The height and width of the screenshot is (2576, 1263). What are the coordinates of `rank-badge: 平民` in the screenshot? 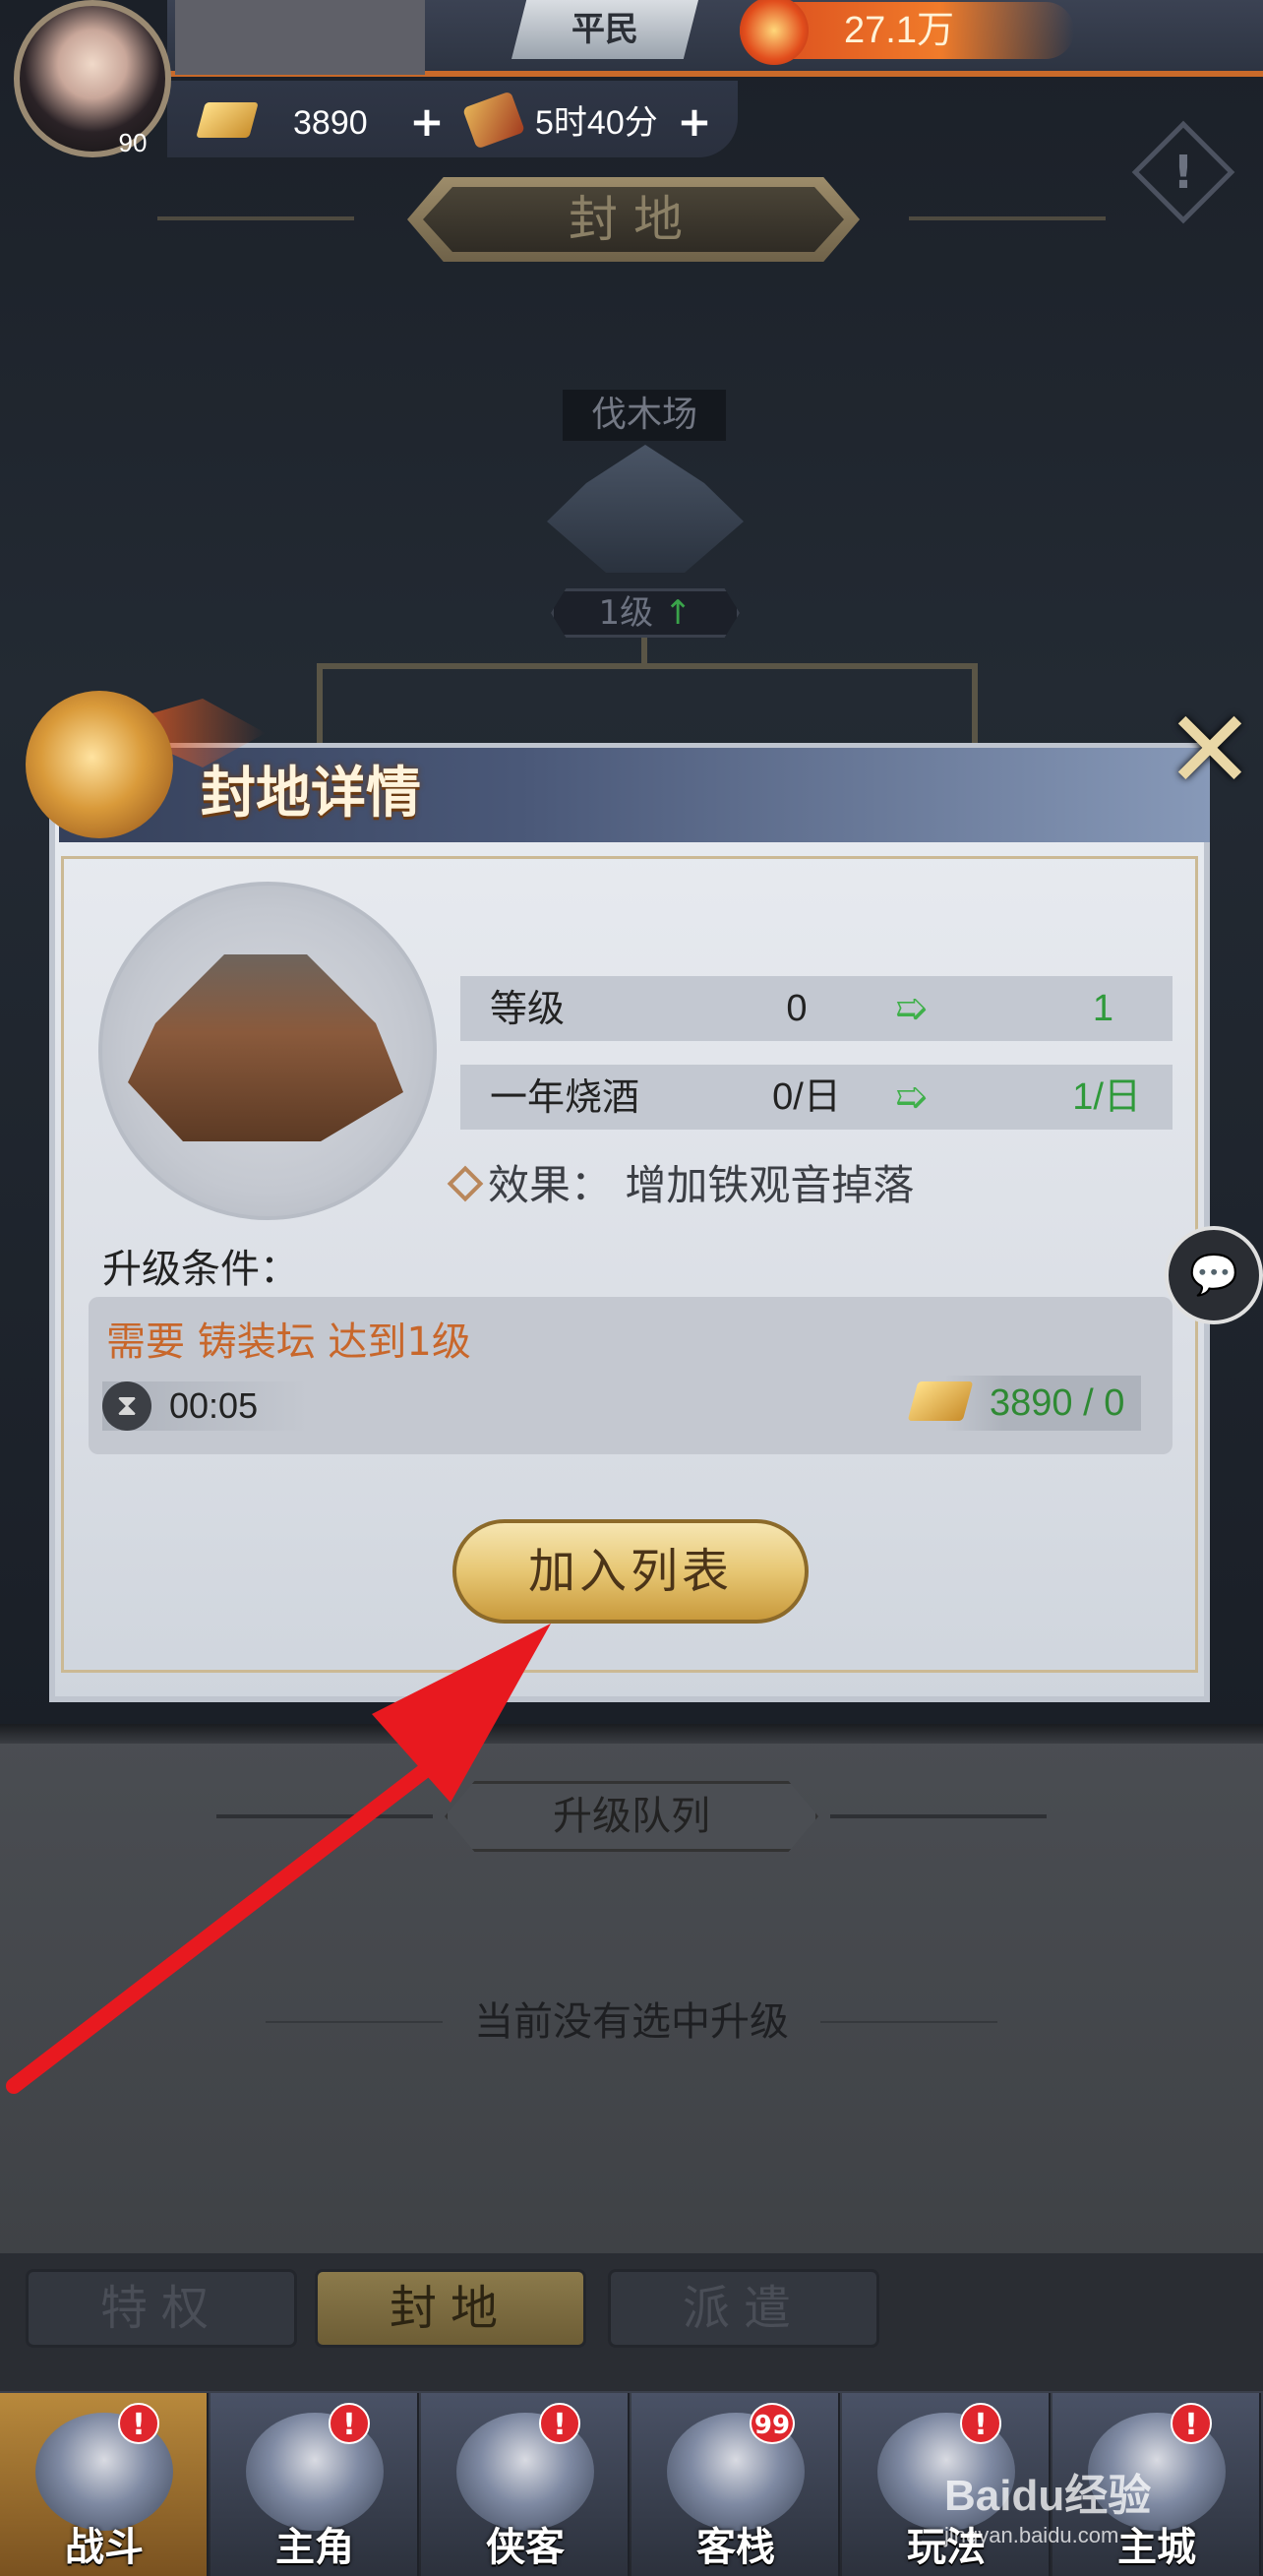 It's located at (604, 29).